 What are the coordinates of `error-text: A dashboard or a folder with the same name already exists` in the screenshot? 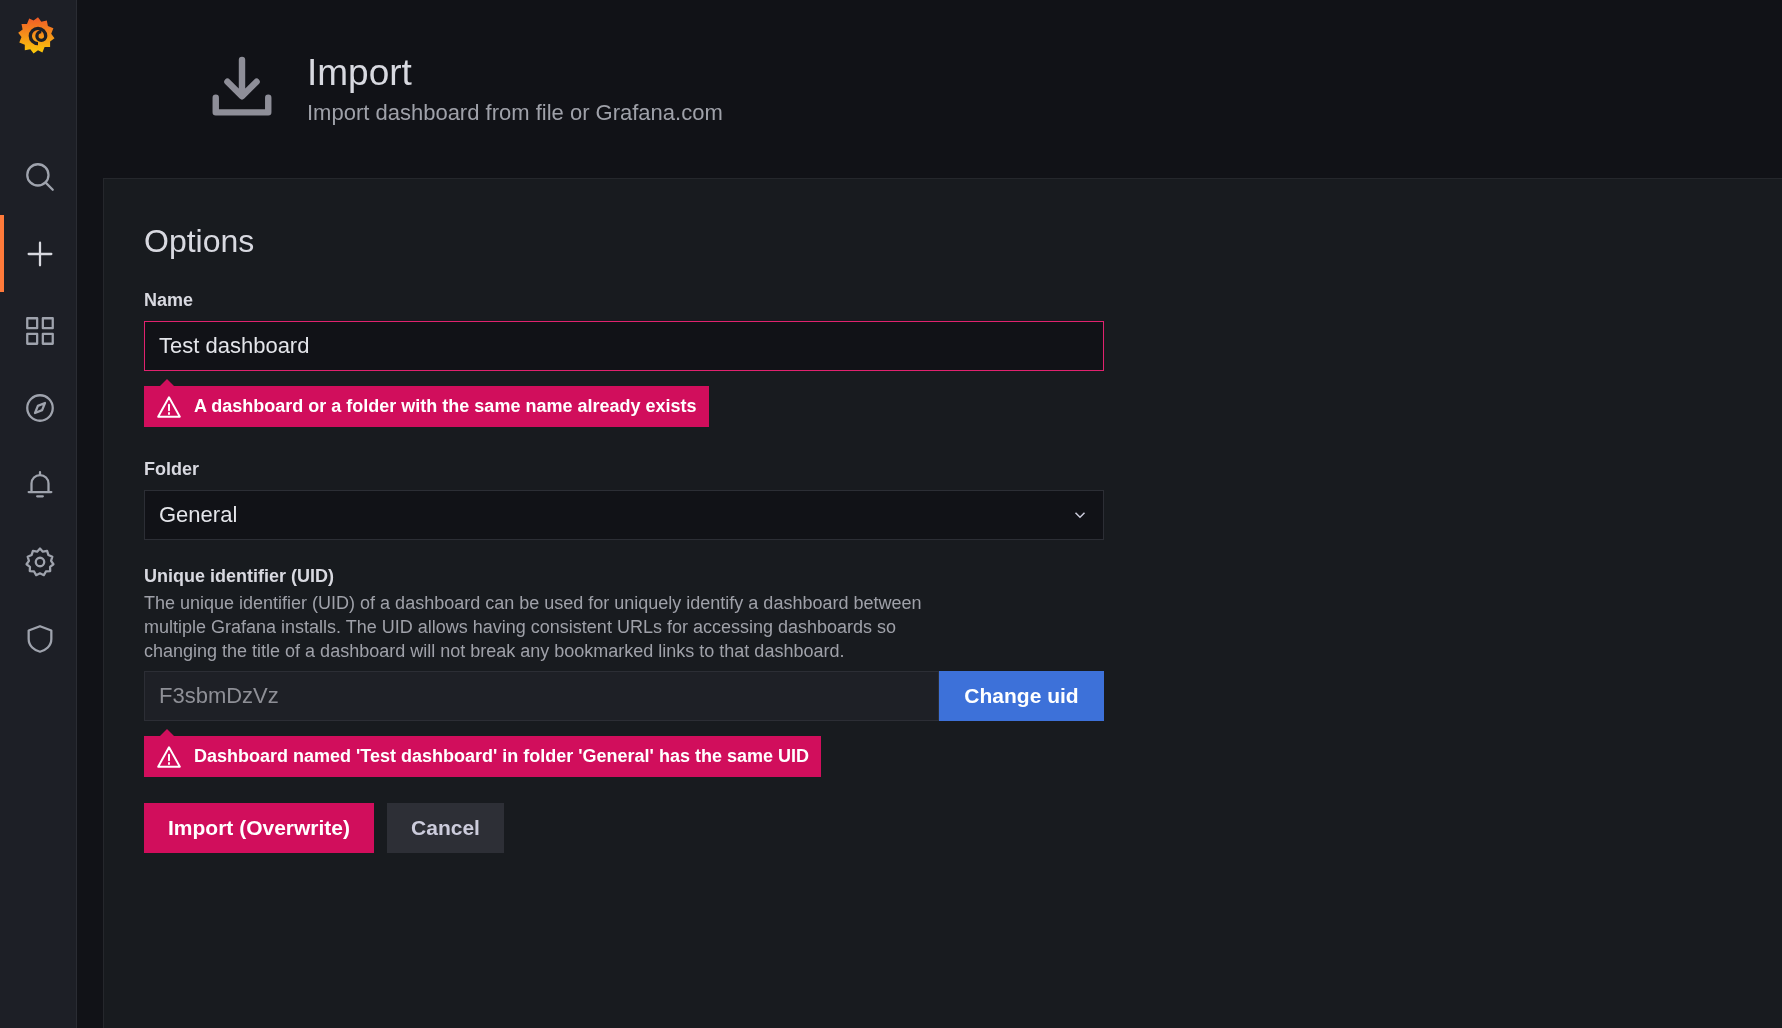 It's located at (445, 406).